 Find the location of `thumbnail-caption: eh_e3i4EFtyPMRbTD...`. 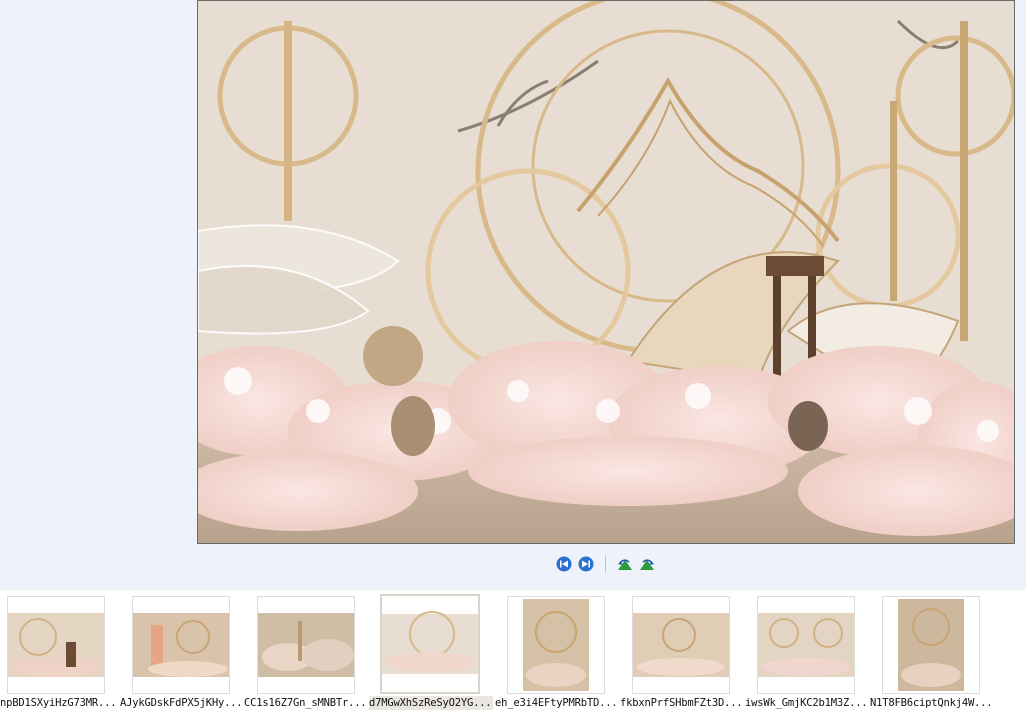

thumbnail-caption: eh_e3i4EFtyPMRbTD... is located at coordinates (557, 703).